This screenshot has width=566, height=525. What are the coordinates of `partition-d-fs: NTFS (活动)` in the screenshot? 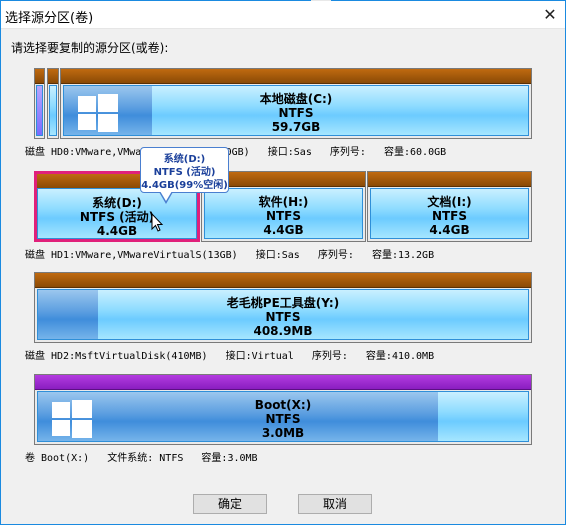 It's located at (117, 217).